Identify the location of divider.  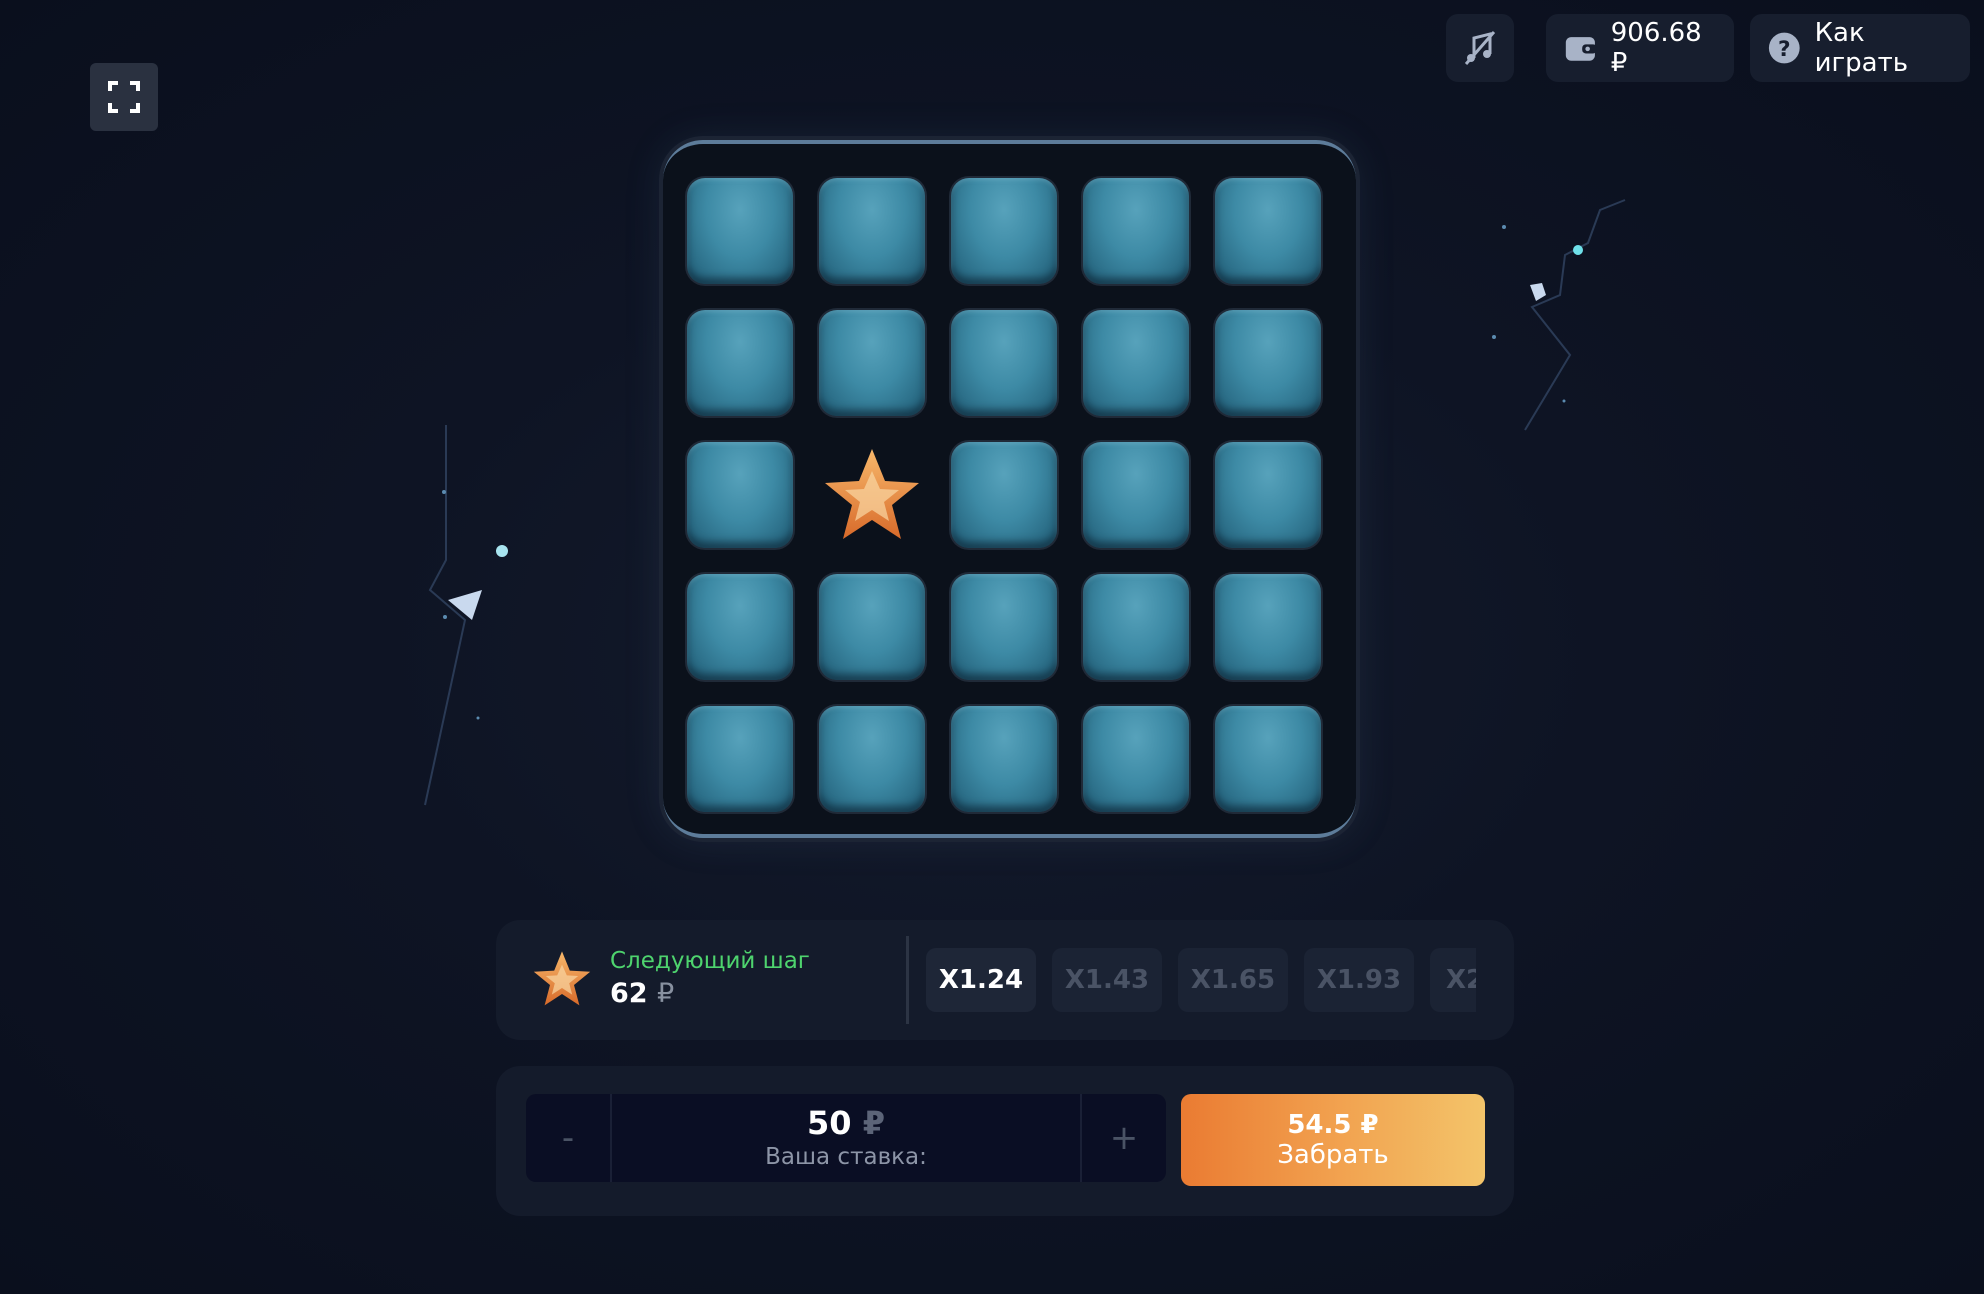
(907, 980).